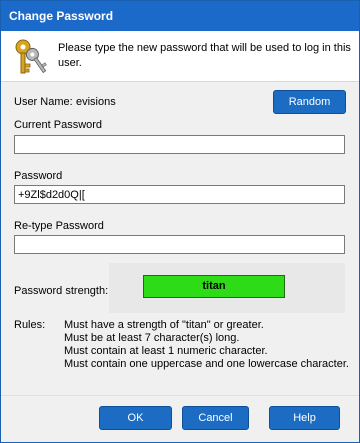  Describe the element at coordinates (152, 338) in the screenshot. I see `rule-item: Must be at least 7 character(s) long.` at that location.